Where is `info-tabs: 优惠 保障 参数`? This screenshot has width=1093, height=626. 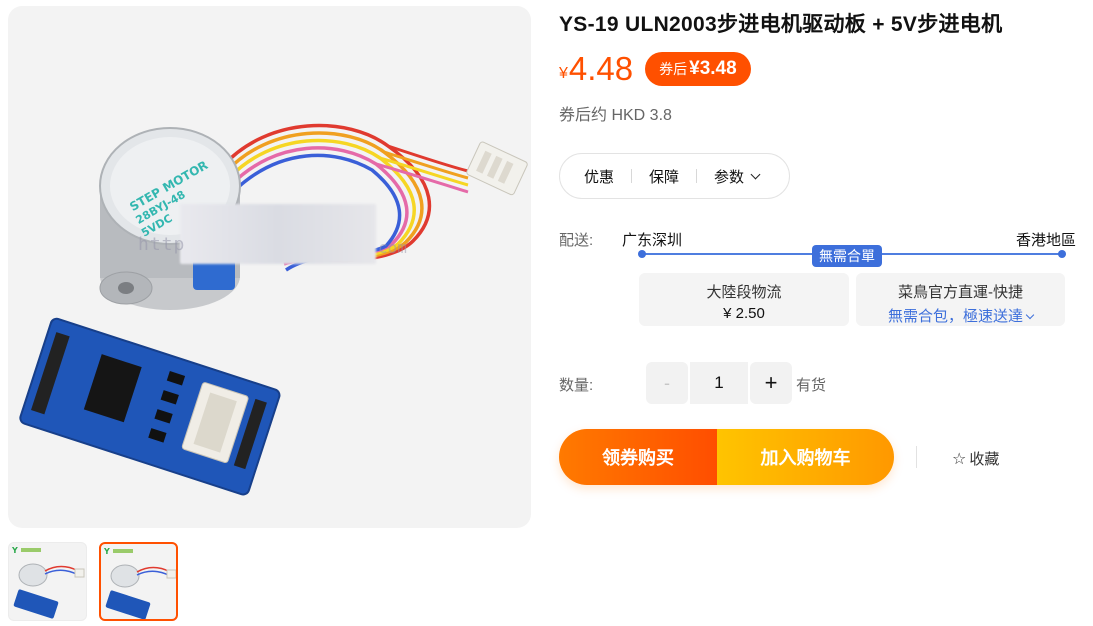 info-tabs: 优惠 保障 参数 is located at coordinates (674, 176).